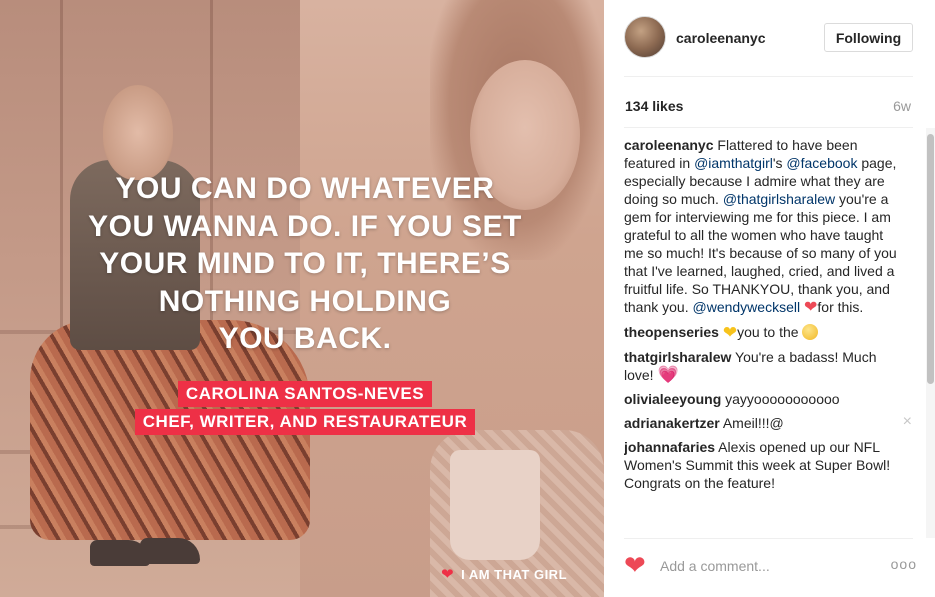 This screenshot has height=597, width=935. Describe the element at coordinates (305, 338) in the screenshot. I see `quote-line: YOU BACK.` at that location.